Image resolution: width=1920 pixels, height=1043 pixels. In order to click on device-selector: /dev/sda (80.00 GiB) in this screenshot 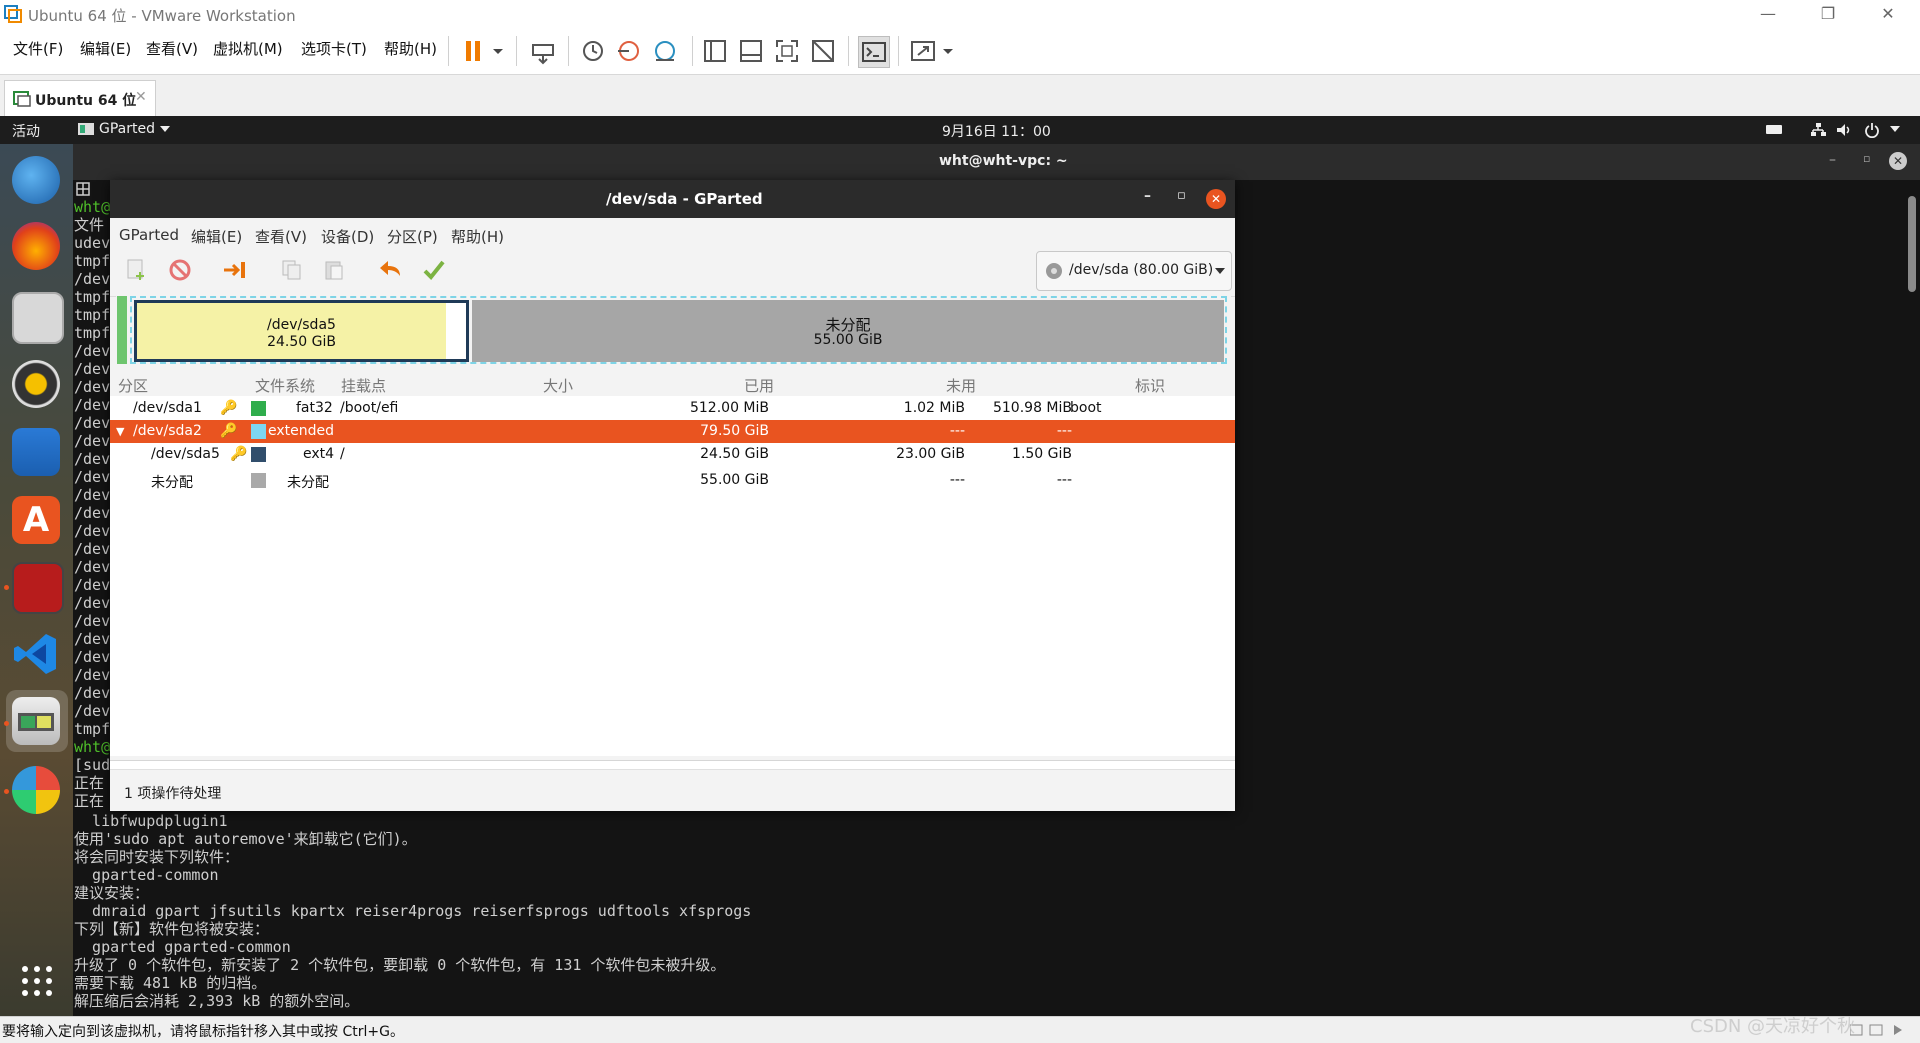, I will do `click(1134, 271)`.